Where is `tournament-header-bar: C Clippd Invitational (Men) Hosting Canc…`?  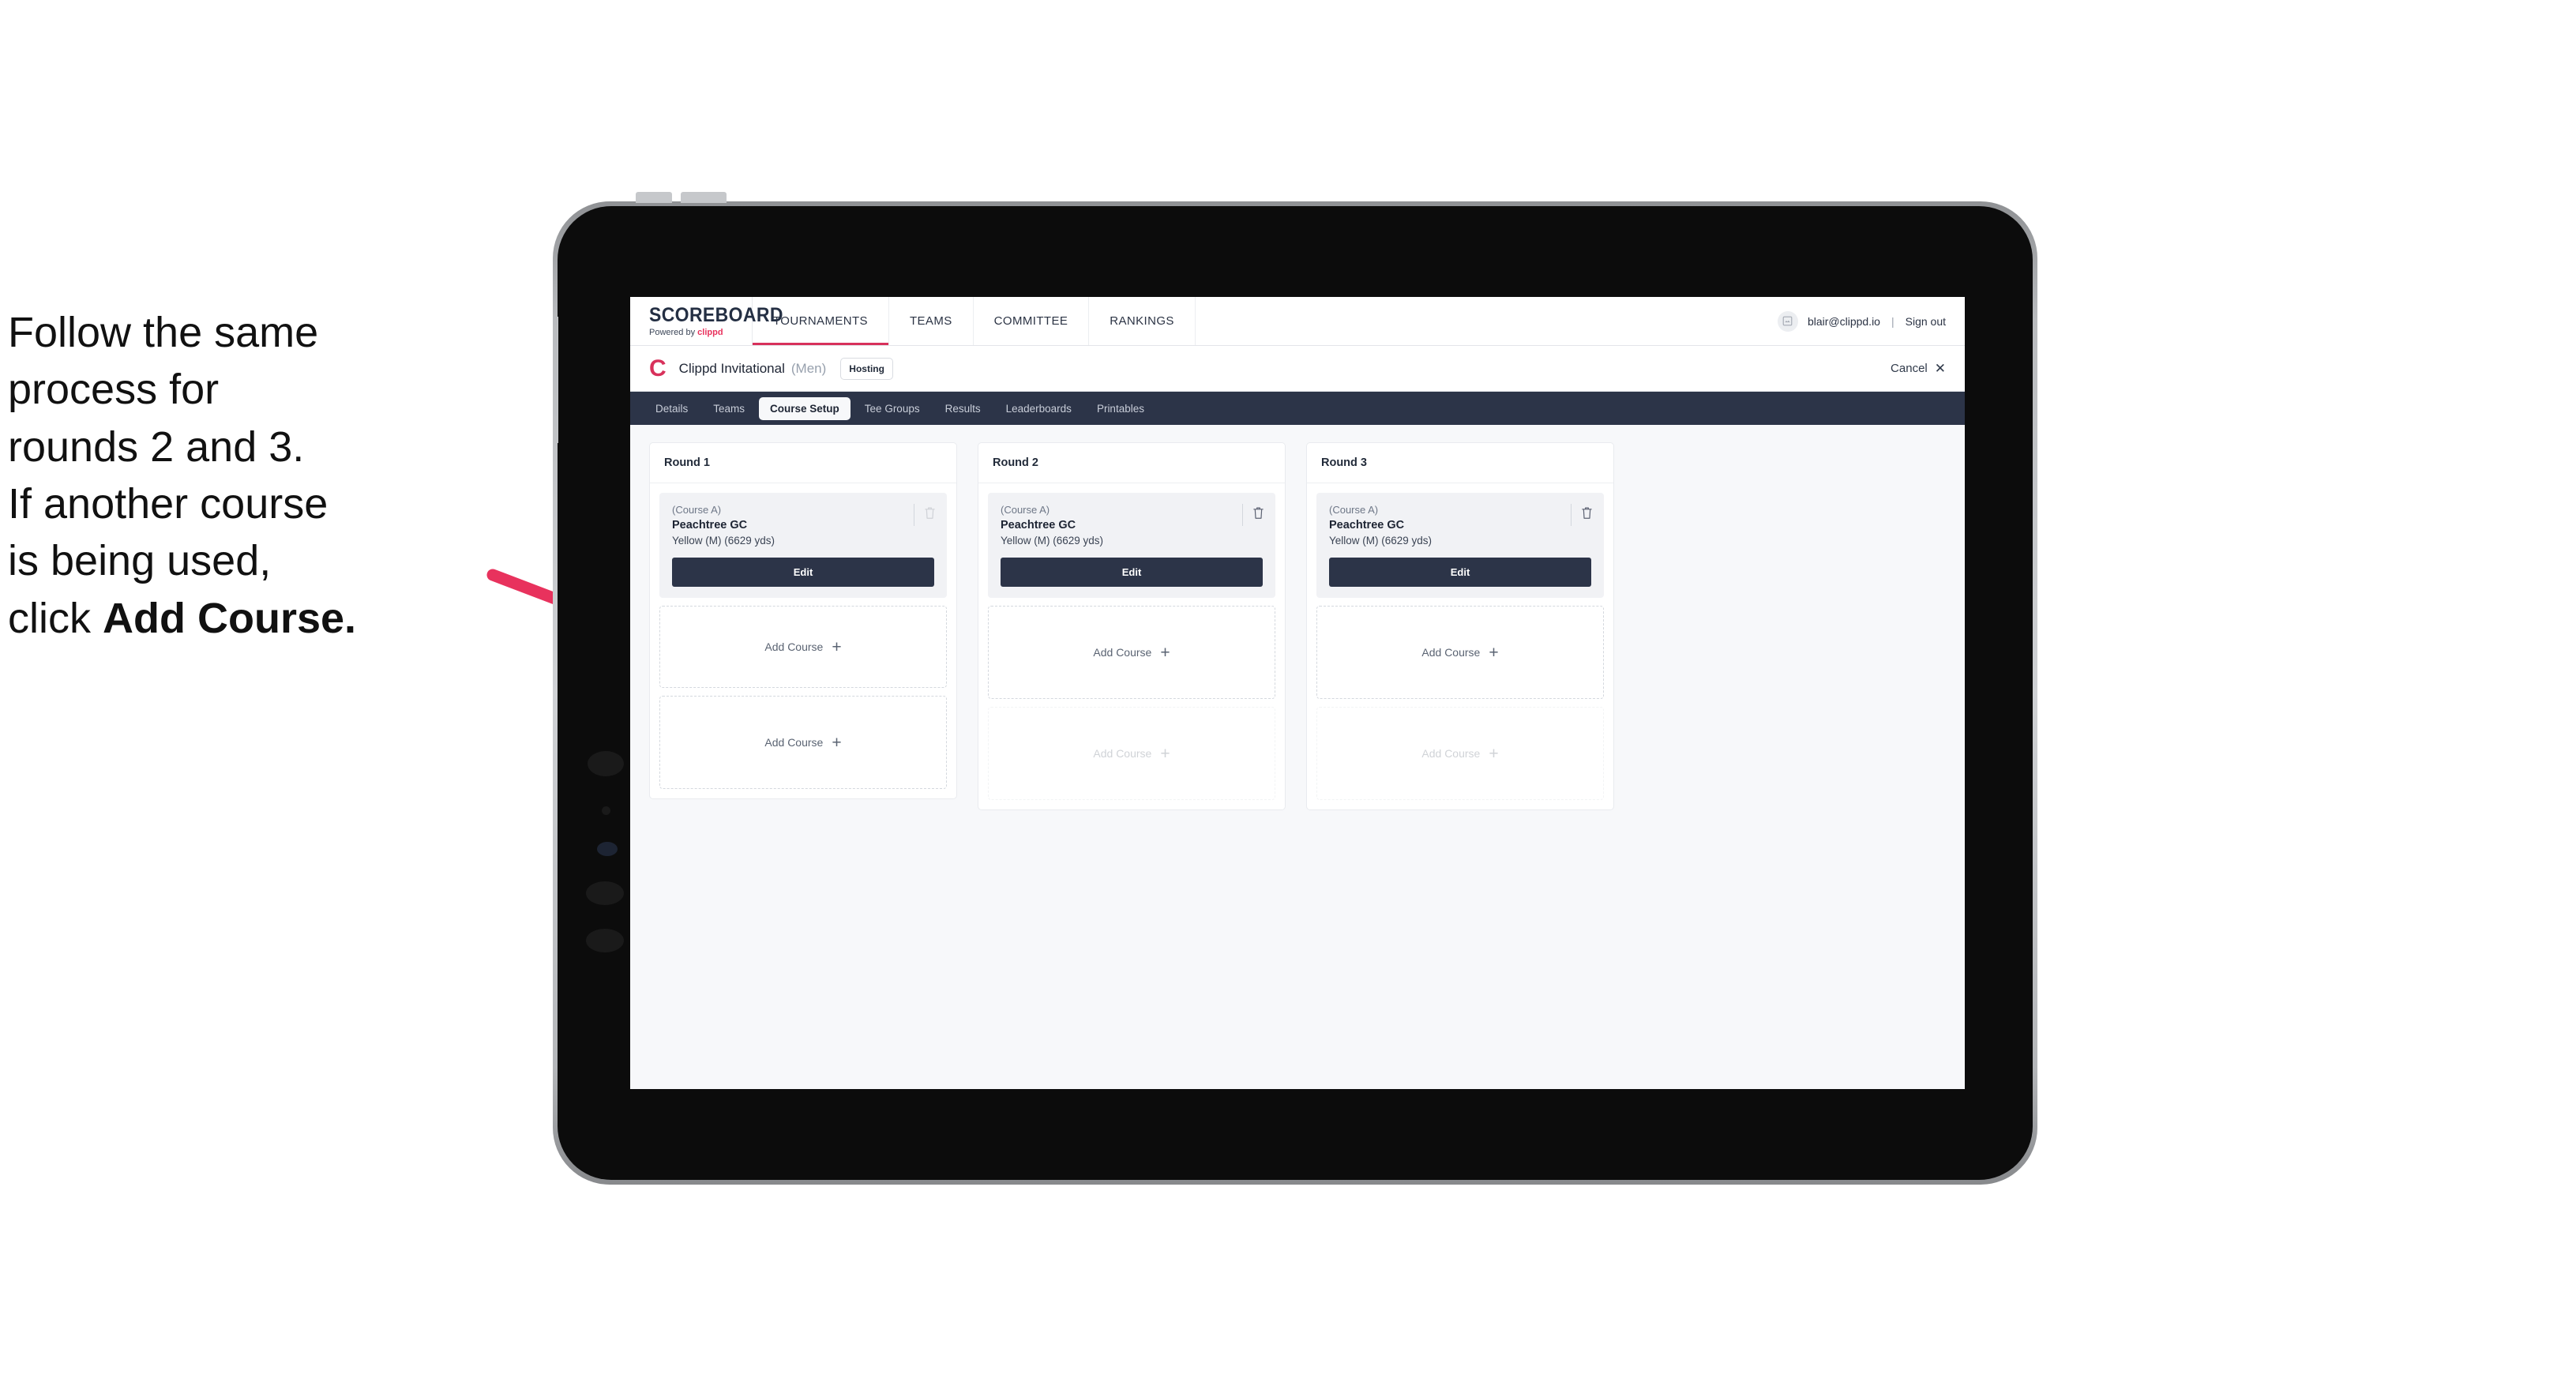 tournament-header-bar: C Clippd Invitational (Men) Hosting Canc… is located at coordinates (1297, 369).